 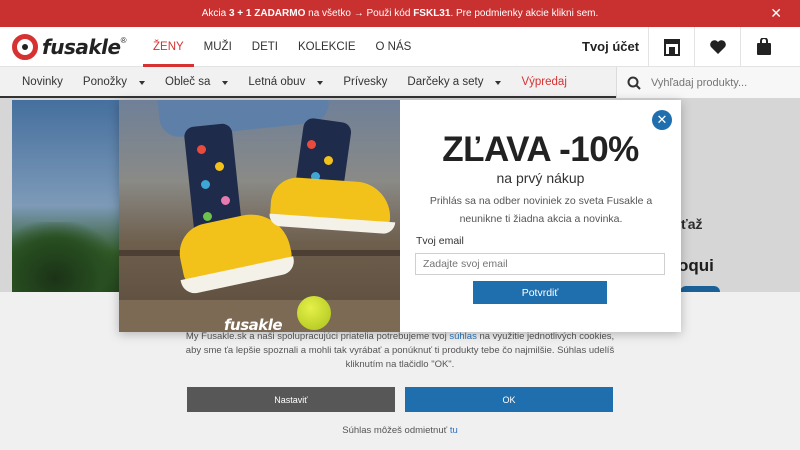 I want to click on category-label: Výpredaj, so click(x=544, y=82).